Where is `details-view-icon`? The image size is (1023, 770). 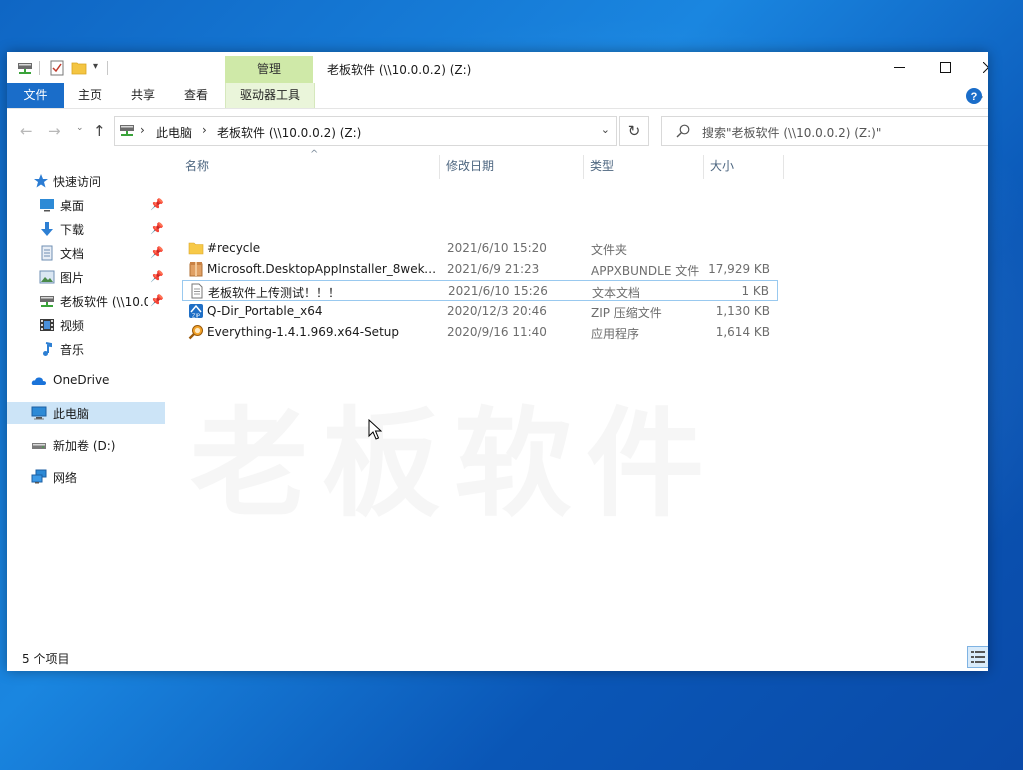
details-view-icon is located at coordinates (978, 657).